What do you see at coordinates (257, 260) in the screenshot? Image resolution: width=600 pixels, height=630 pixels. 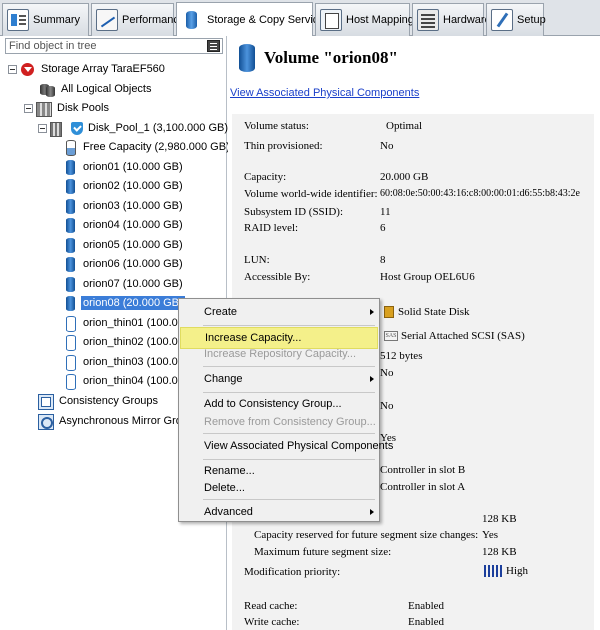 I see `prop-label: LUN:` at bounding box center [257, 260].